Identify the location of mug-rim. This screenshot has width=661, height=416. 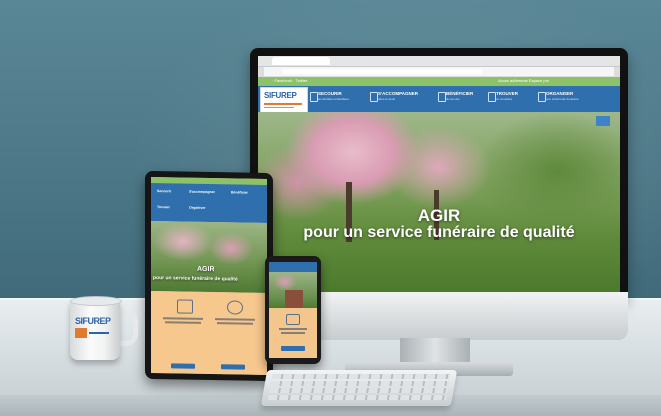
(96, 301).